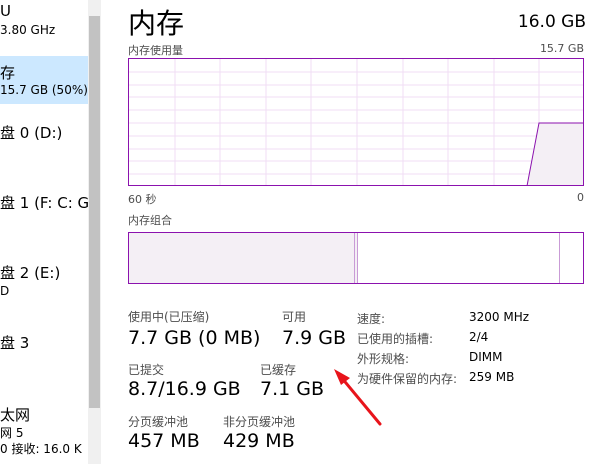  Describe the element at coordinates (259, 422) in the screenshot. I see `nonpaged-pool-label: 非分页缓冲池` at that location.